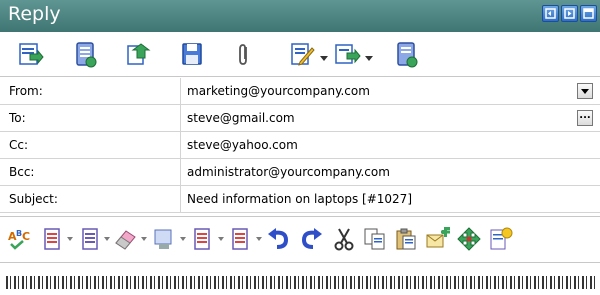 Image resolution: width=600 pixels, height=295 pixels. What do you see at coordinates (378, 172) in the screenshot?
I see `bcc-field: administrator@yourcompany.com` at bounding box center [378, 172].